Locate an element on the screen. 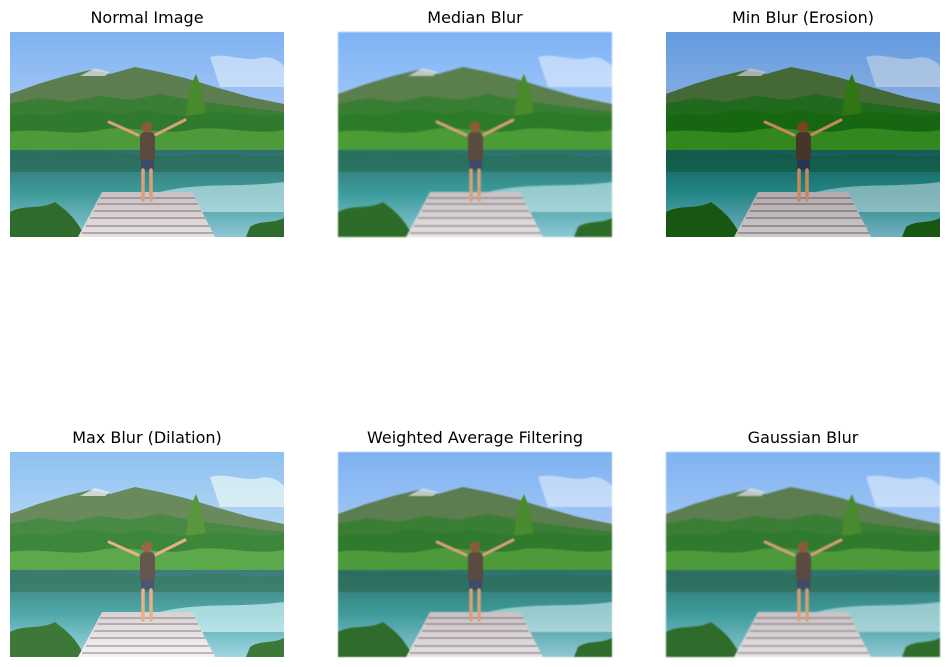 Image resolution: width=950 pixels, height=667 pixels. panel-title: Weighted Average Filtering is located at coordinates (475, 437).